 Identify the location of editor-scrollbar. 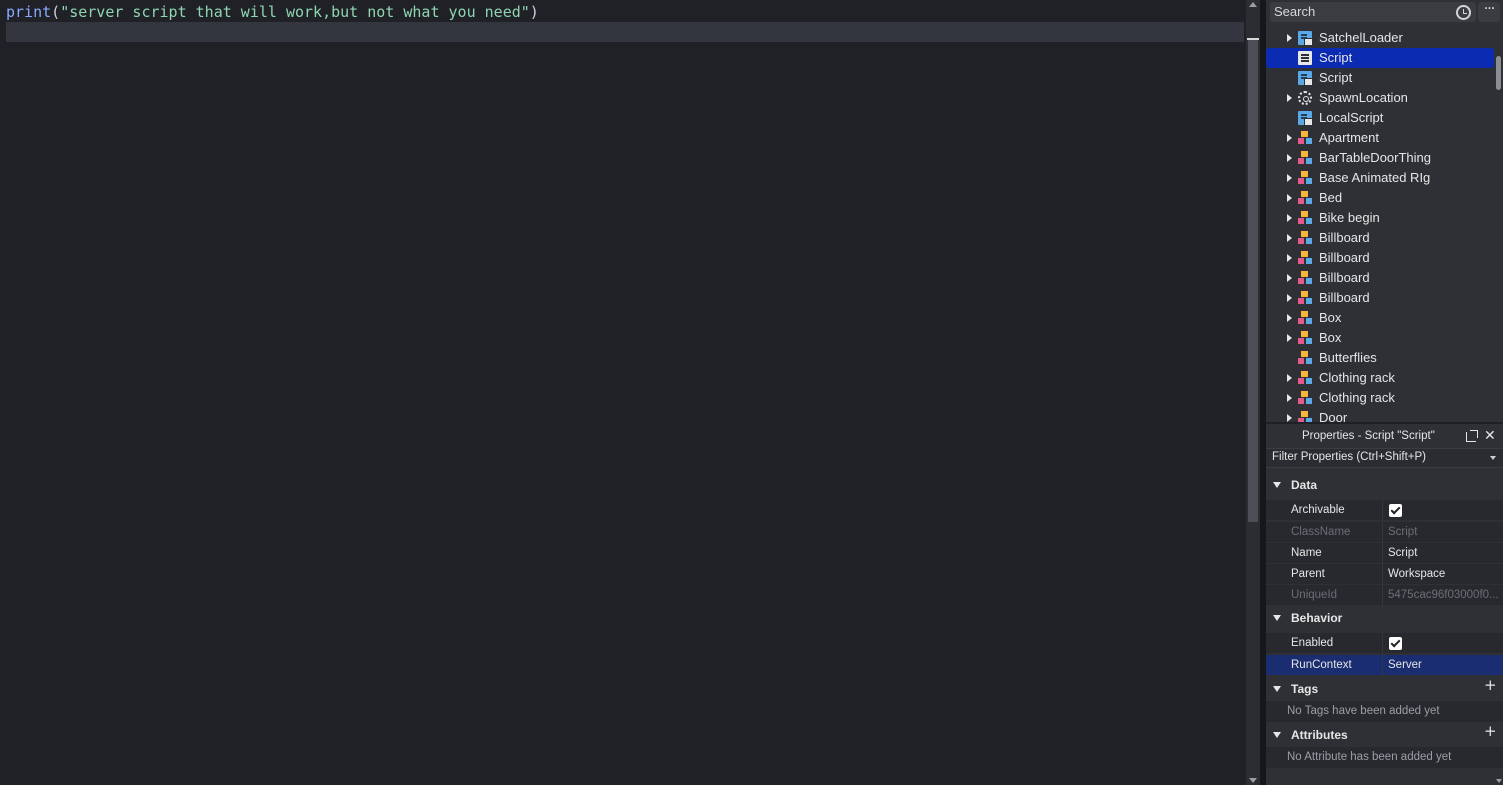
(1253, 392).